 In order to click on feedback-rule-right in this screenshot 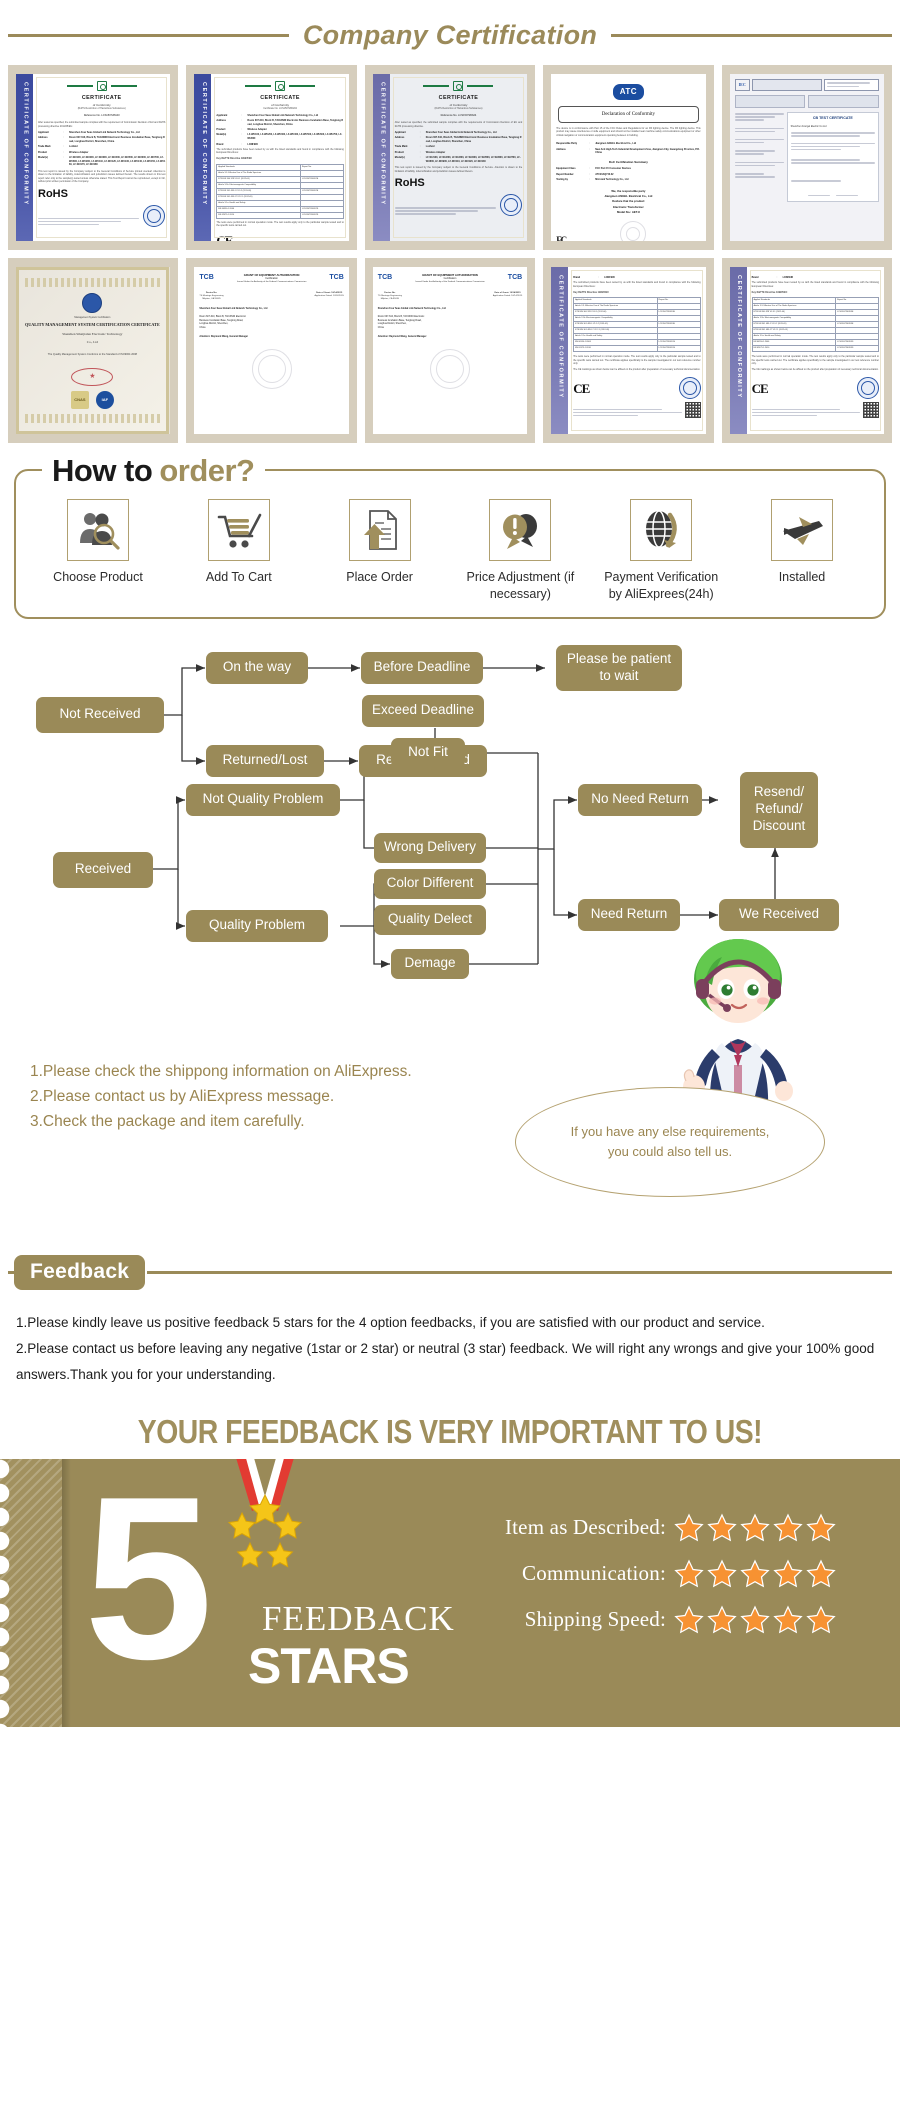, I will do `click(519, 1272)`.